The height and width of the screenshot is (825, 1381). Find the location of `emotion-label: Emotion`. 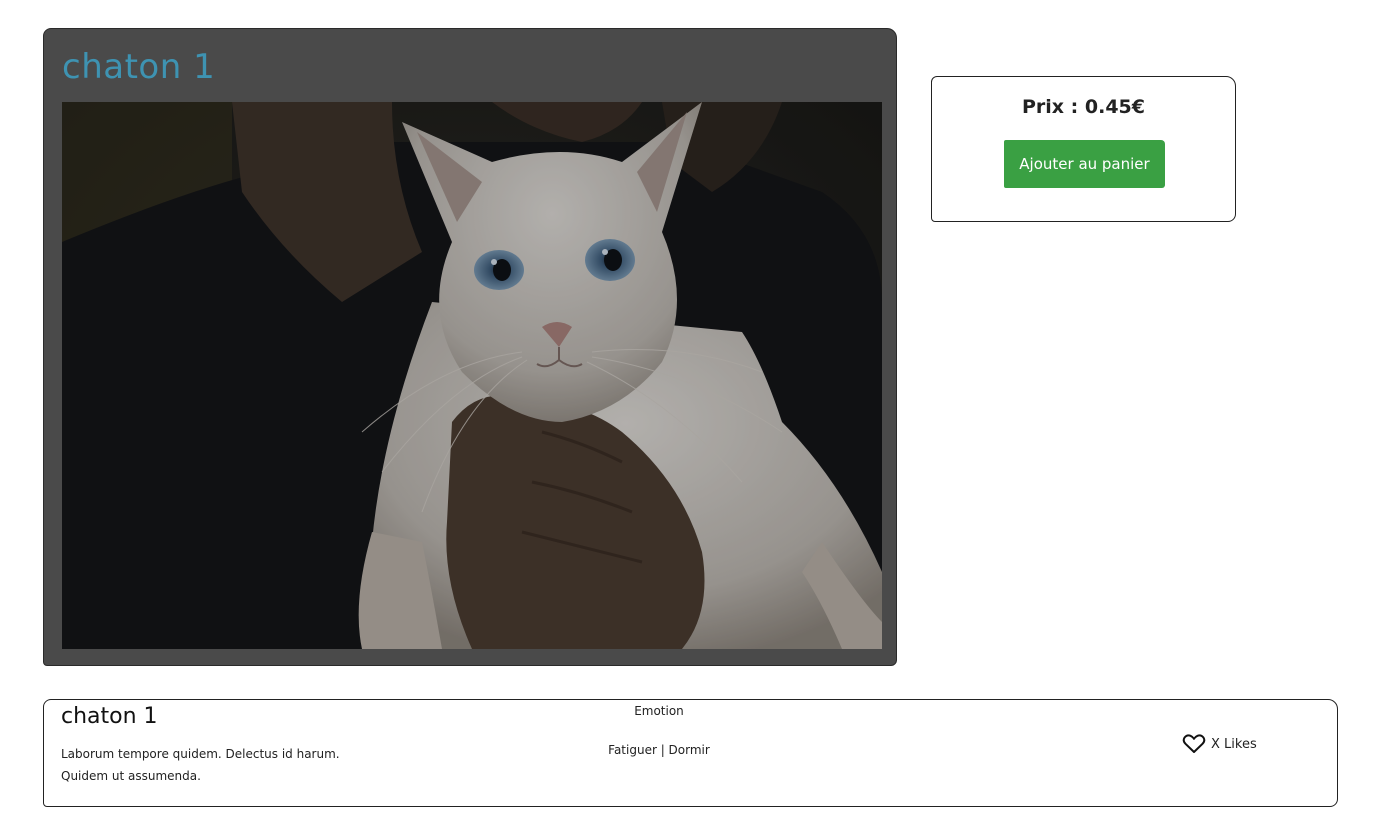

emotion-label: Emotion is located at coordinates (659, 711).